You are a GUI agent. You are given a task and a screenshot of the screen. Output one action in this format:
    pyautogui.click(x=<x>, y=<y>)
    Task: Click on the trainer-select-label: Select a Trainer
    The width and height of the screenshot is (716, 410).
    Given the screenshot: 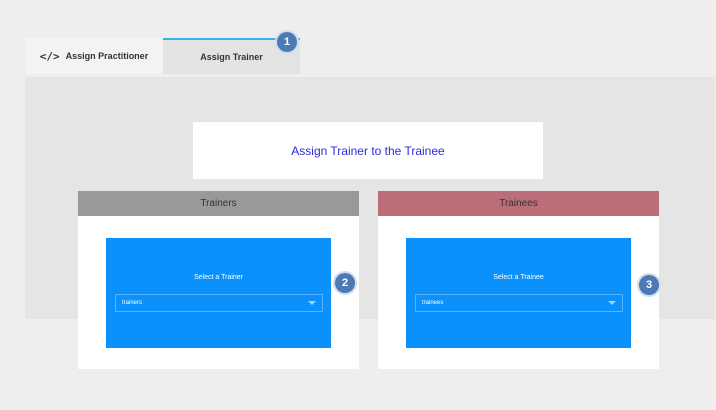 What is the action you would take?
    pyautogui.click(x=218, y=277)
    